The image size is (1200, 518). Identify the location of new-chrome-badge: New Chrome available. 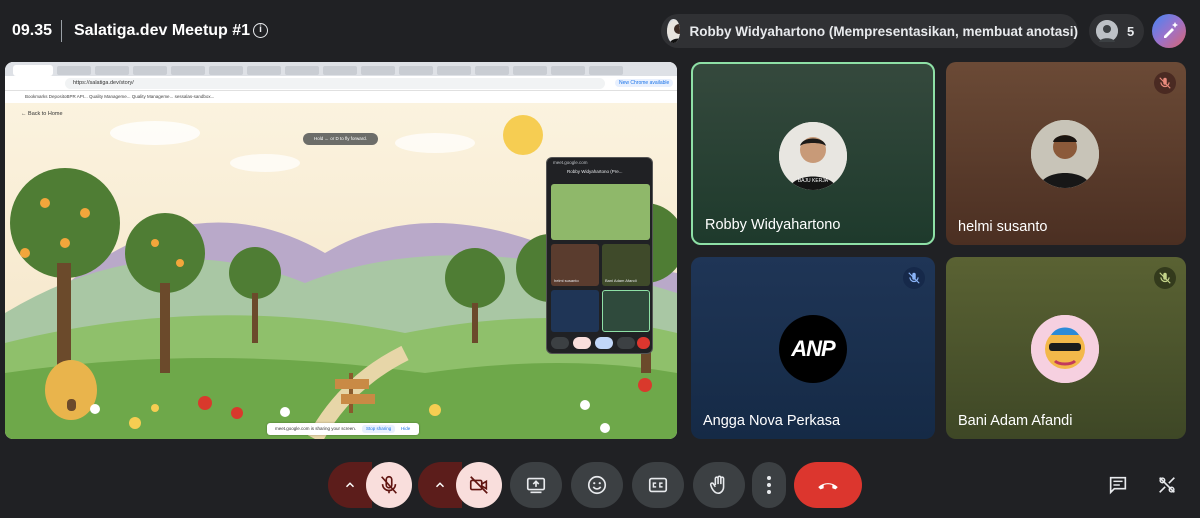
(644, 83).